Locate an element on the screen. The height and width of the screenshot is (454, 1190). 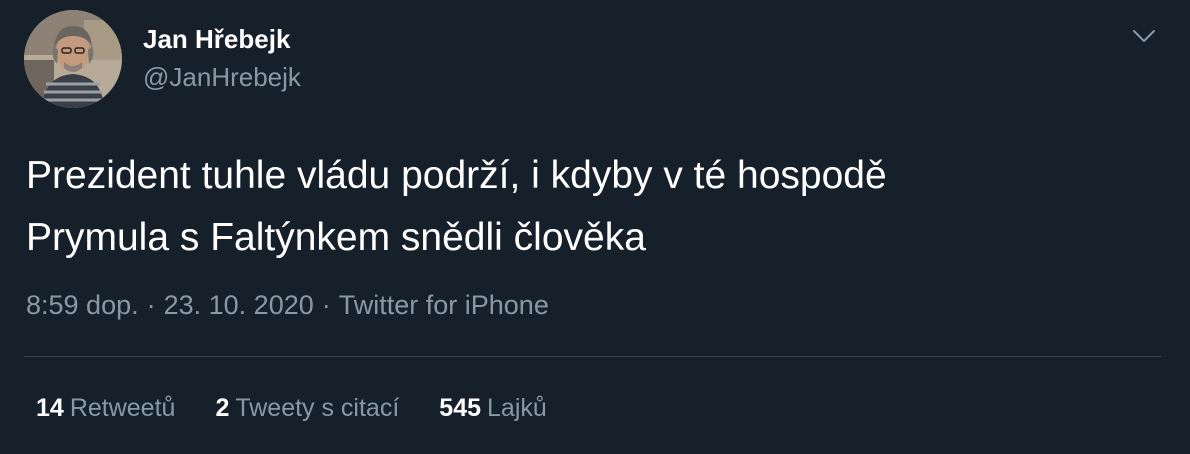
likes-count: 545 is located at coordinates (460, 408).